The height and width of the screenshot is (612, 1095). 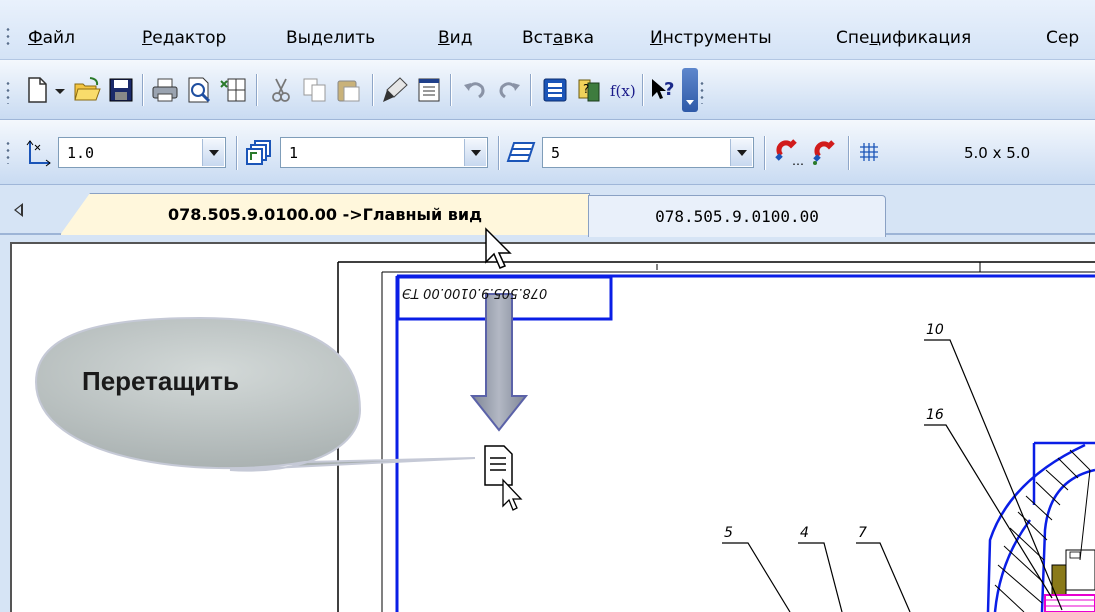 I want to click on manager-panel-icon, so click(x=555, y=90).